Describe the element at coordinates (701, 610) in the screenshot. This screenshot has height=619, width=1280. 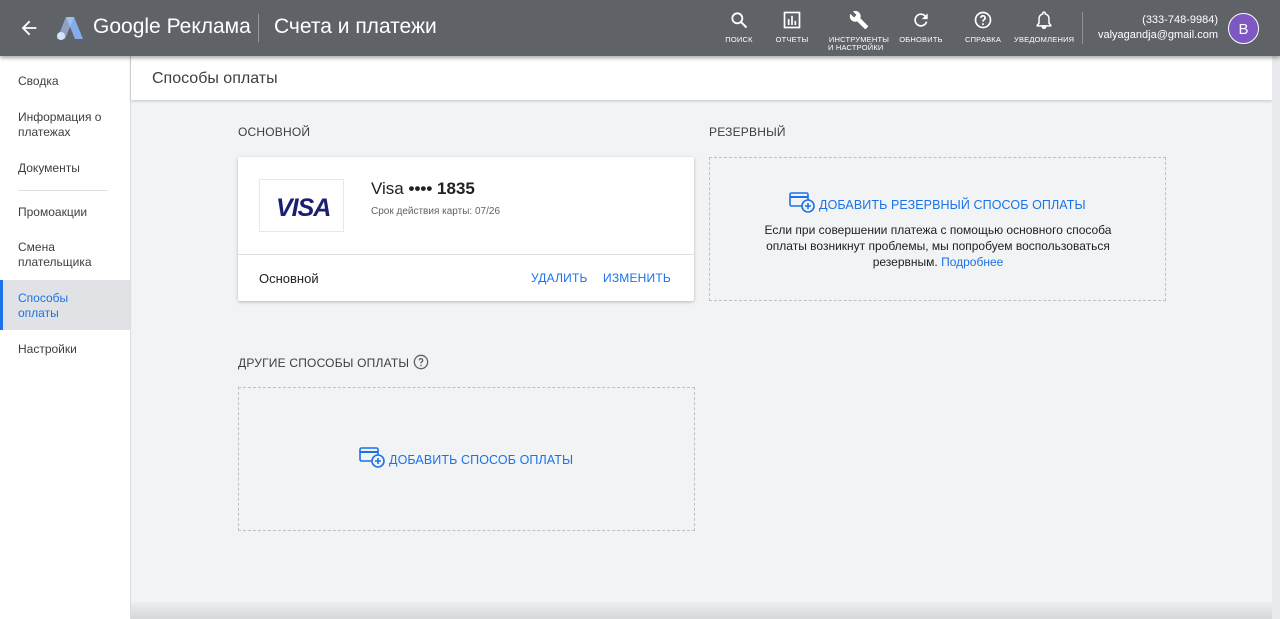
I see `bottom-edge` at that location.